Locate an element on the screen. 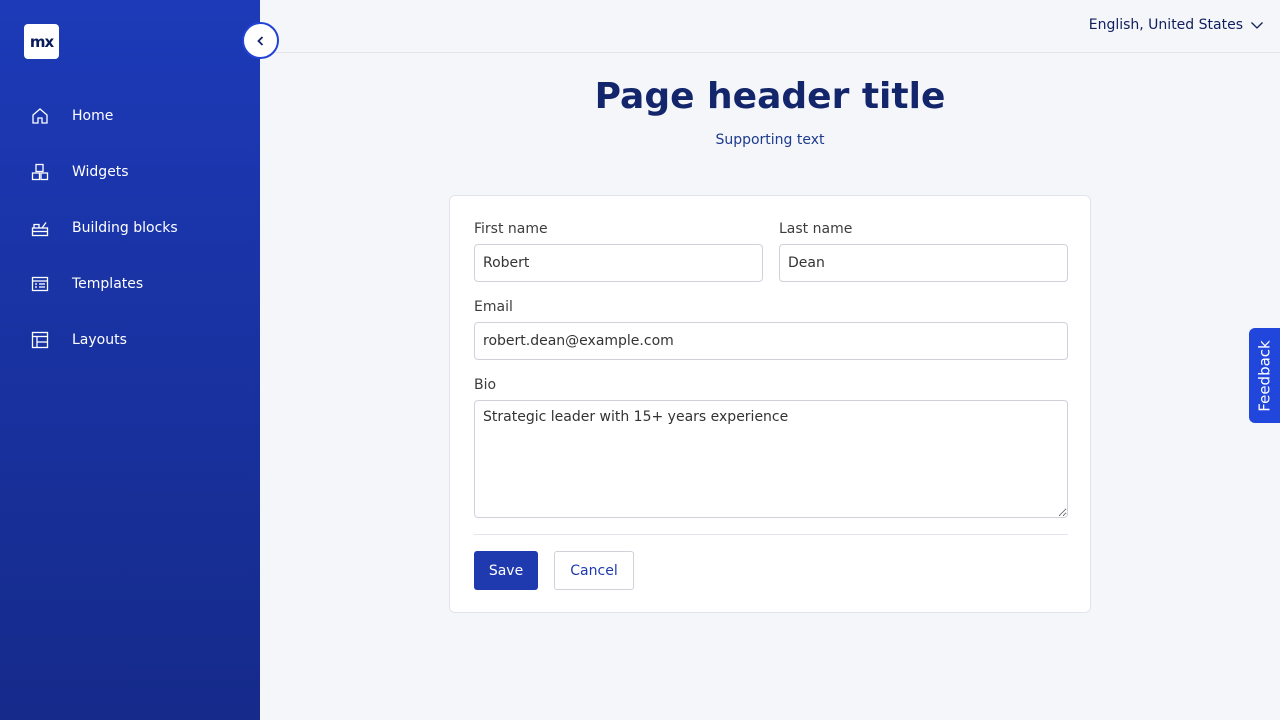 The width and height of the screenshot is (1280, 720). layouts-icon is located at coordinates (40, 340).